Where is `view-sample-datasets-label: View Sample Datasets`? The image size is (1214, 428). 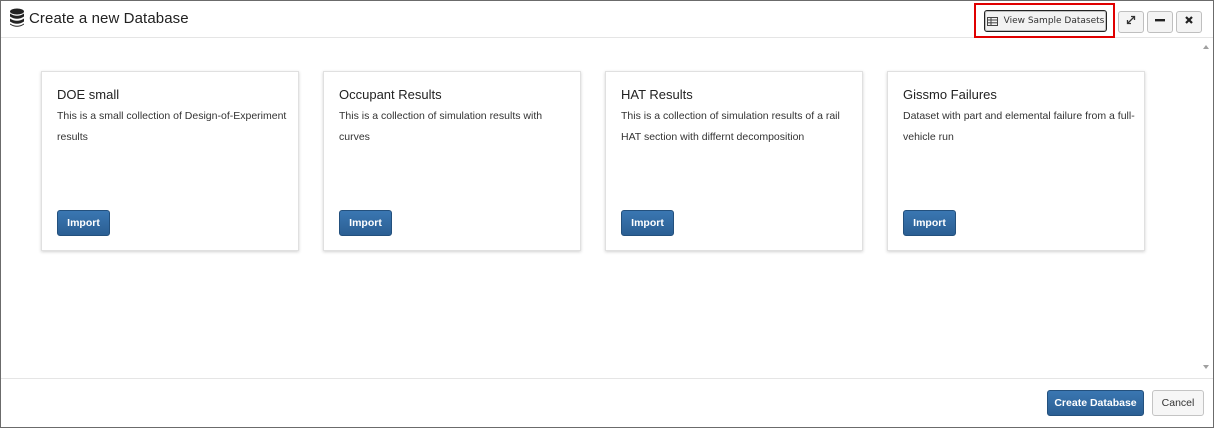
view-sample-datasets-label: View Sample Datasets is located at coordinates (1054, 21).